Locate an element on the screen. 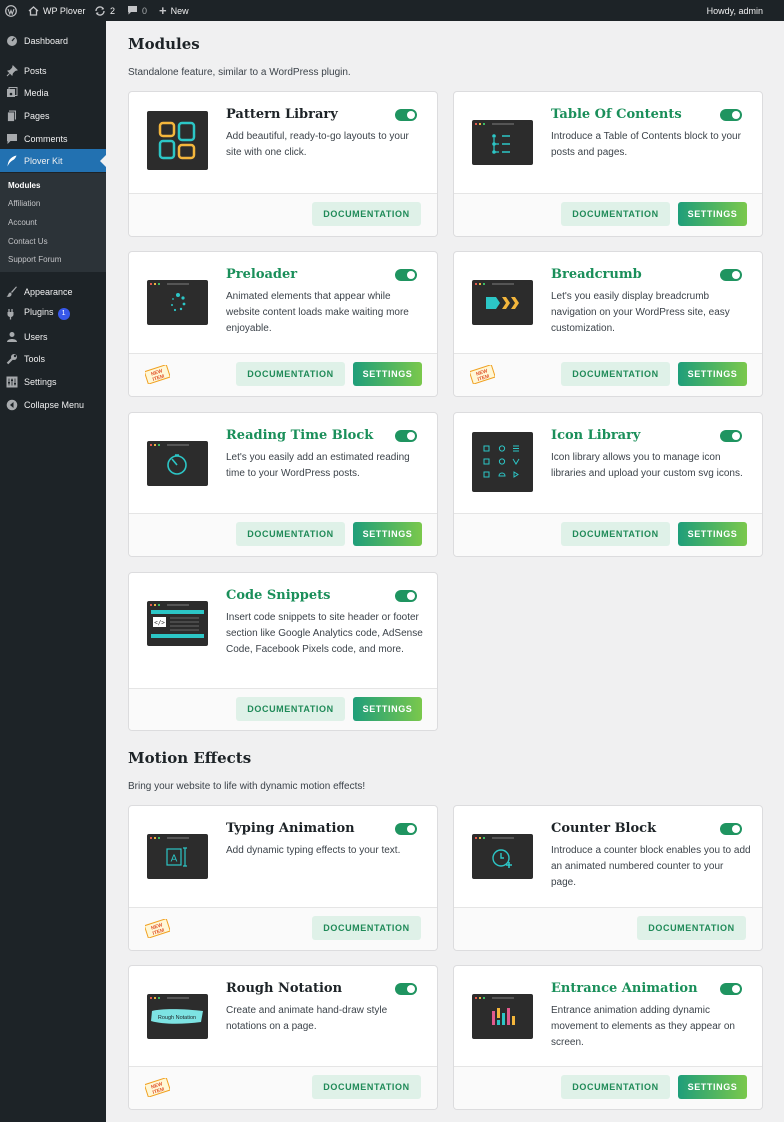  pushpin-icon is located at coordinates (12, 71).